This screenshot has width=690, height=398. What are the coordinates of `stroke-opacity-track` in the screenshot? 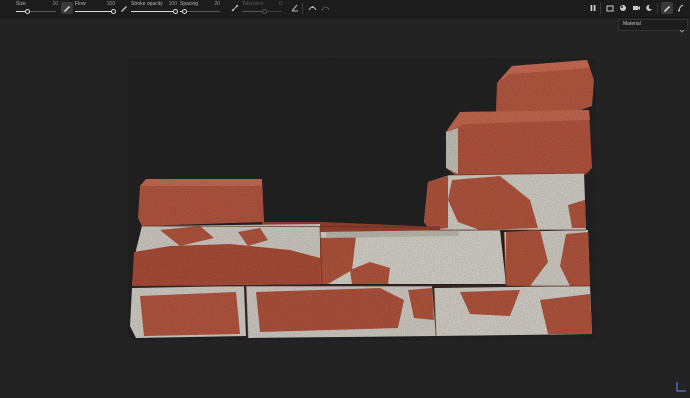 It's located at (154, 11).